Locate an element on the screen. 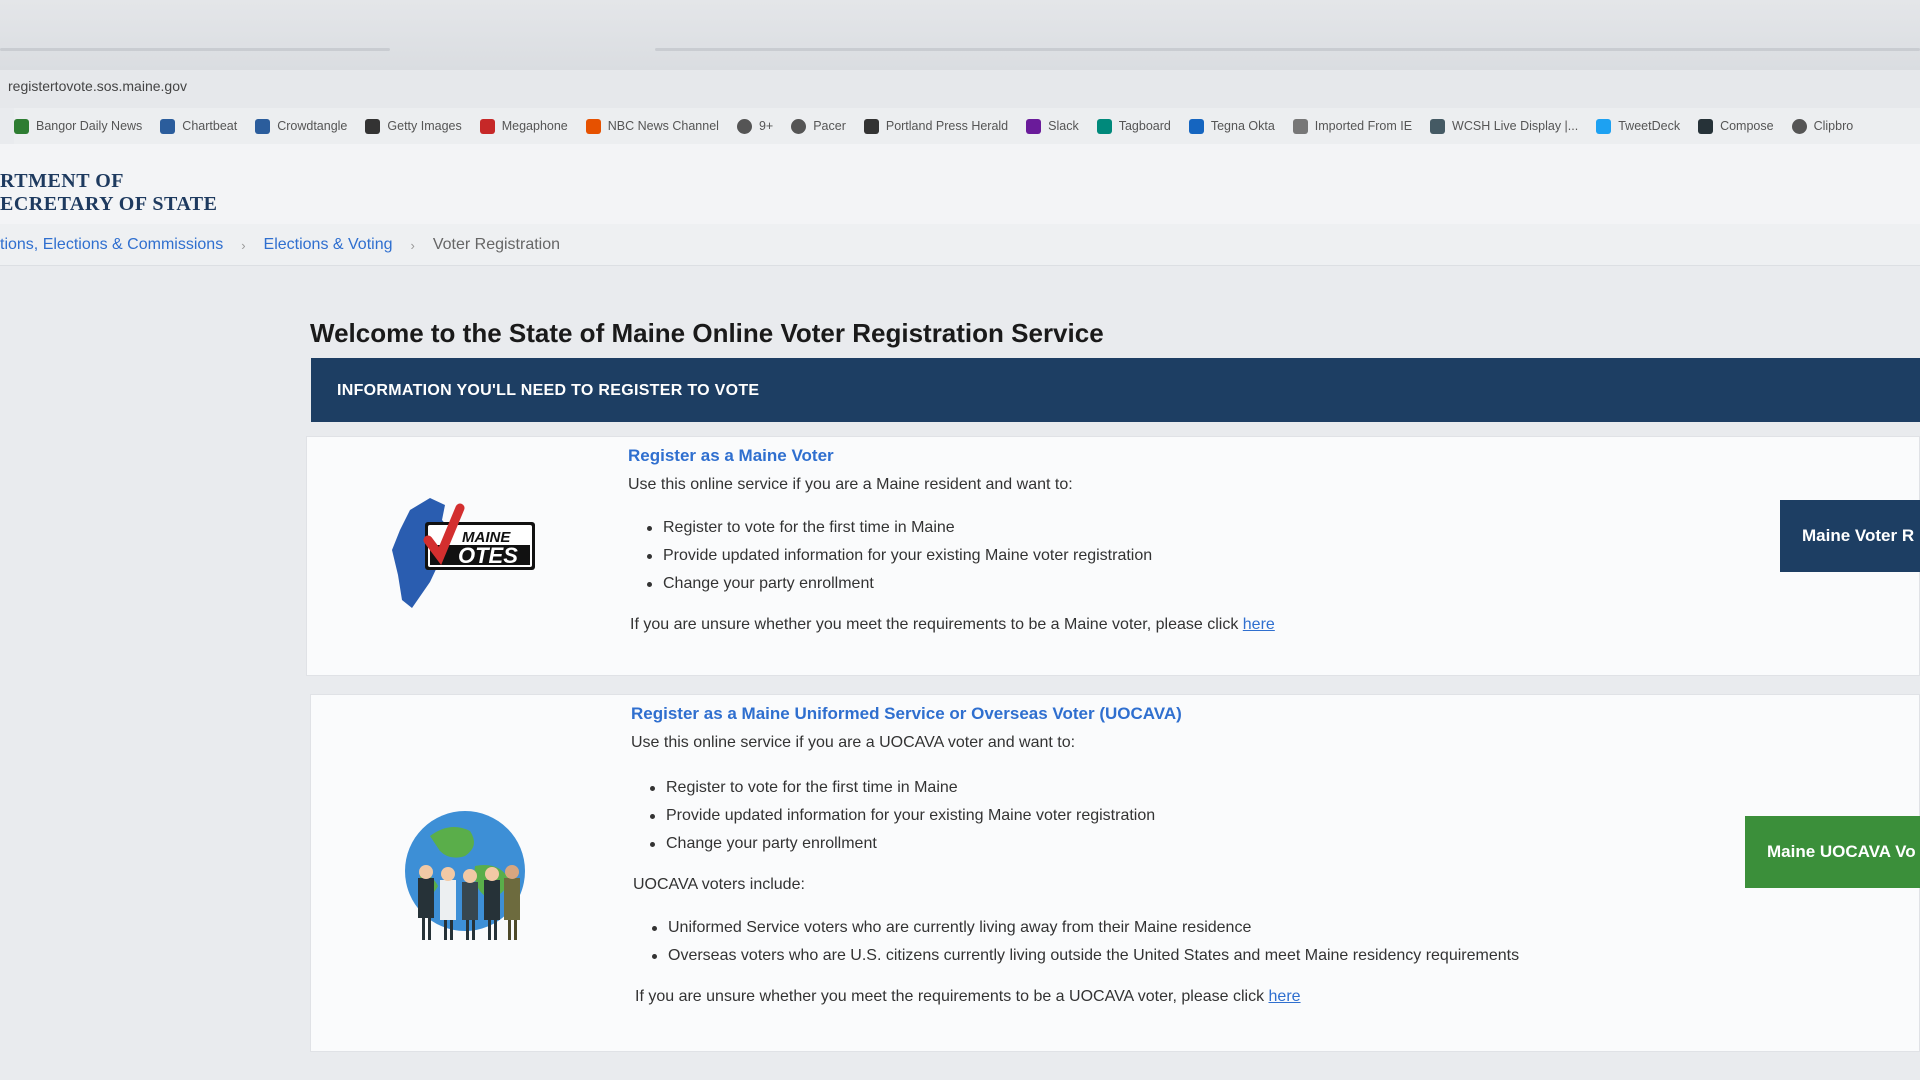  bookmark-item: TweetDeck is located at coordinates (1638, 126).